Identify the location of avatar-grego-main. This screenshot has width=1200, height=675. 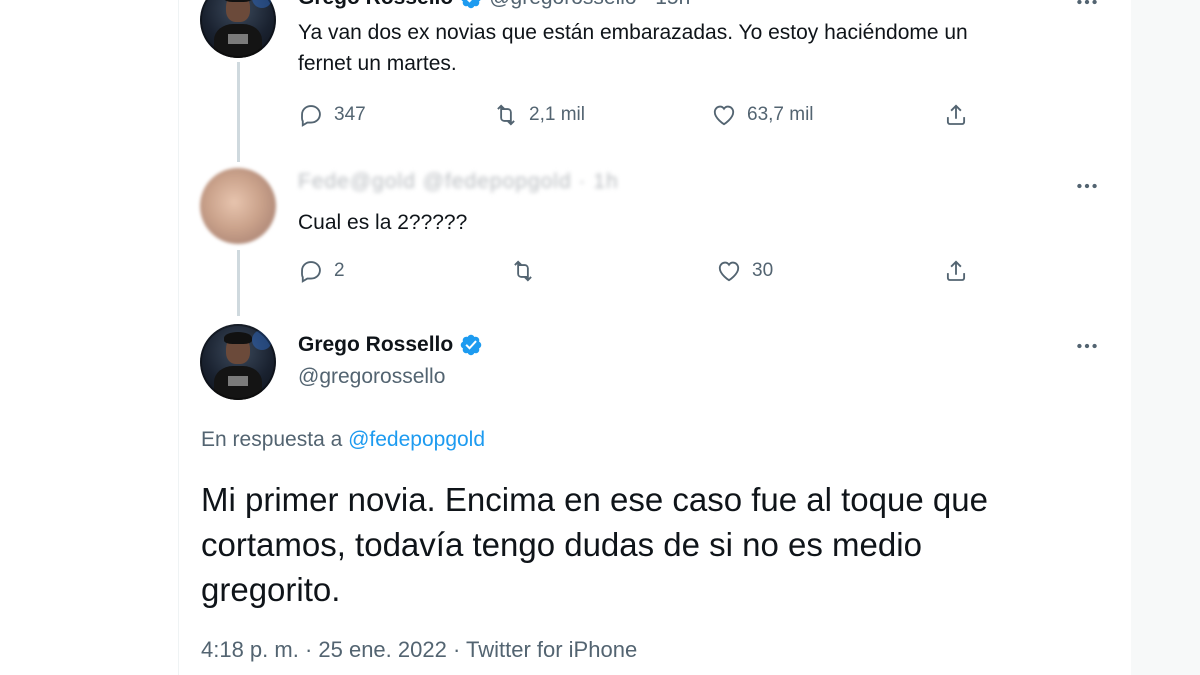
(238, 362).